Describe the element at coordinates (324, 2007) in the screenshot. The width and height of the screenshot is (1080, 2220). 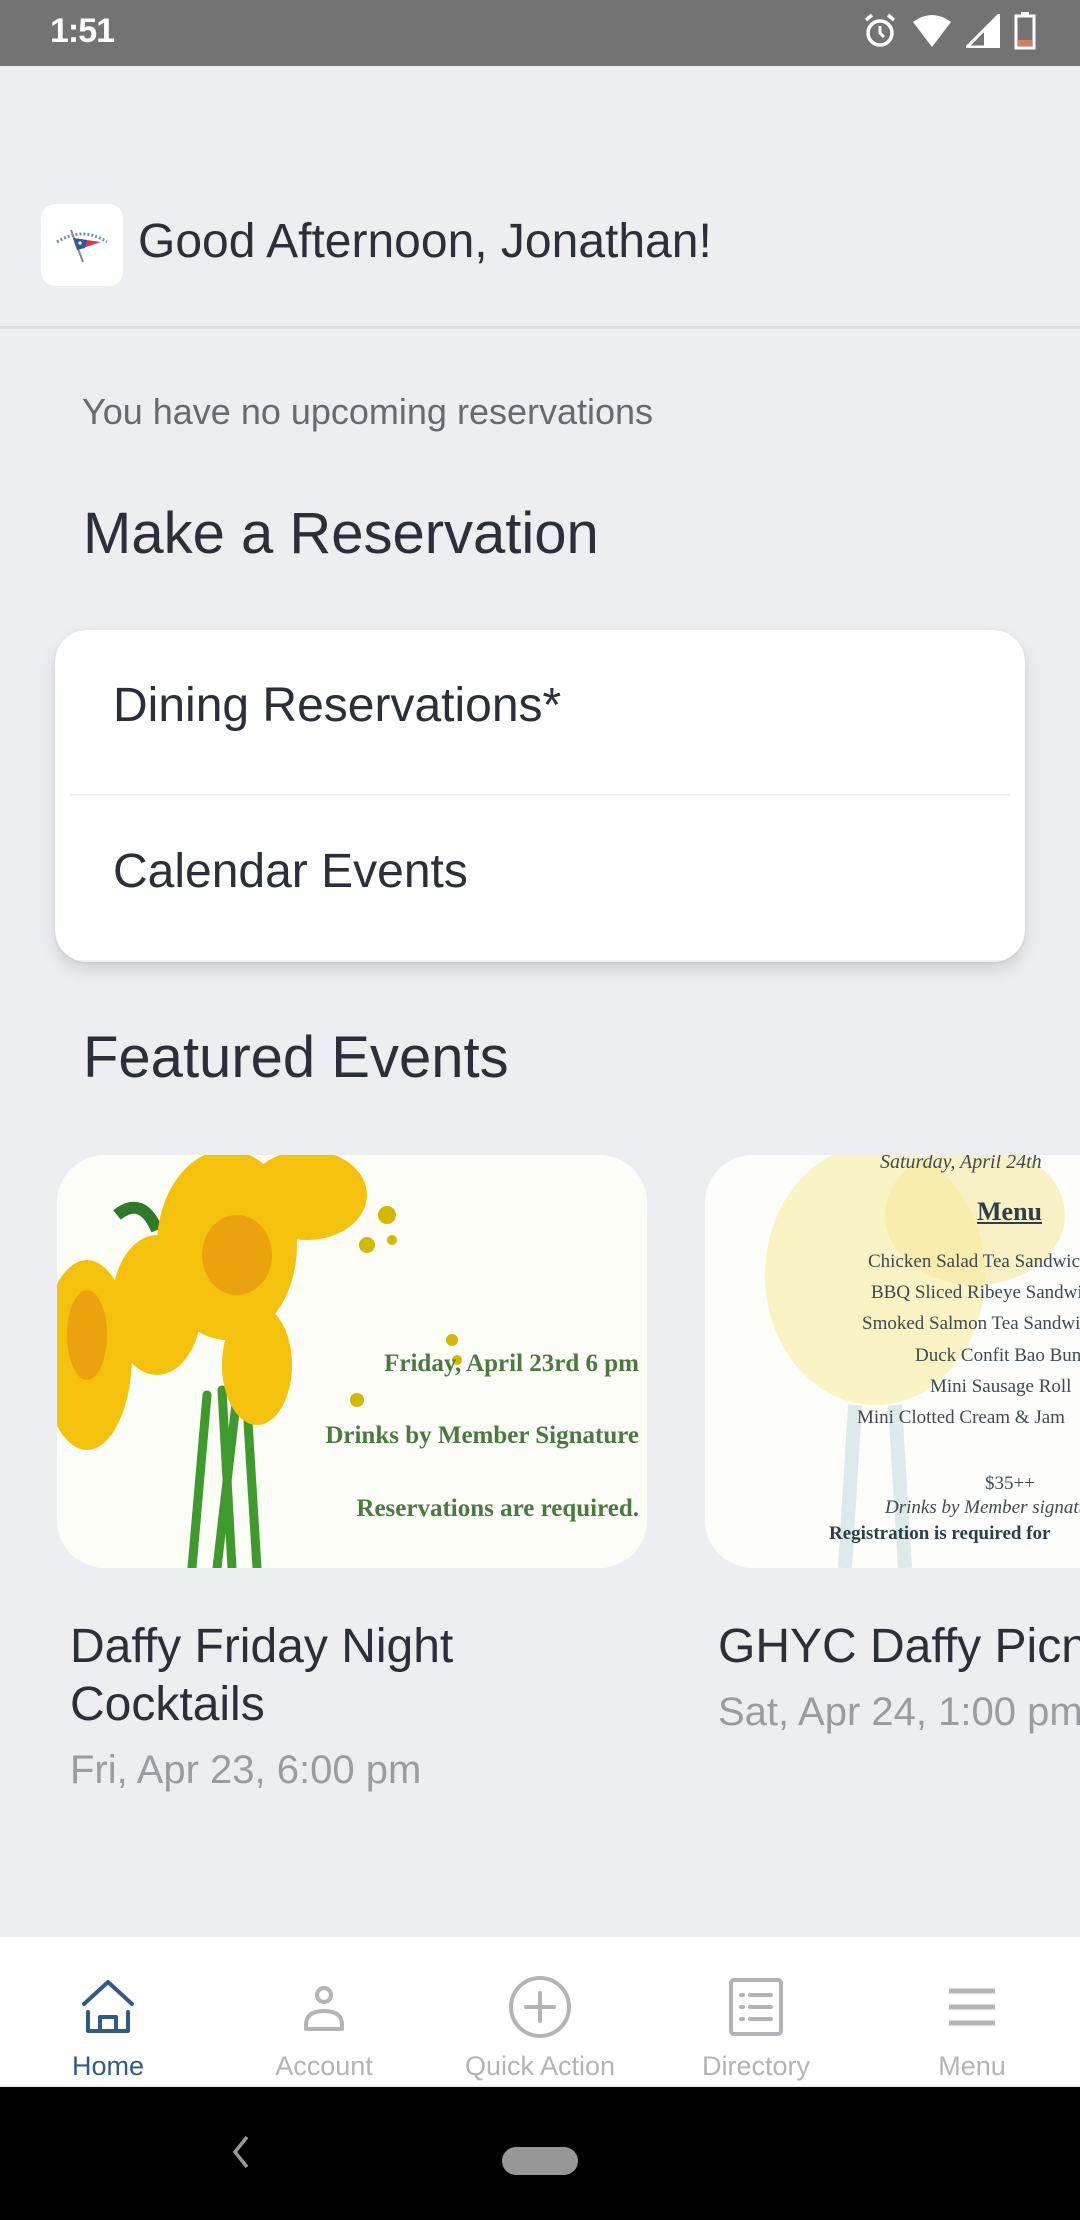
I see `person-icon` at that location.